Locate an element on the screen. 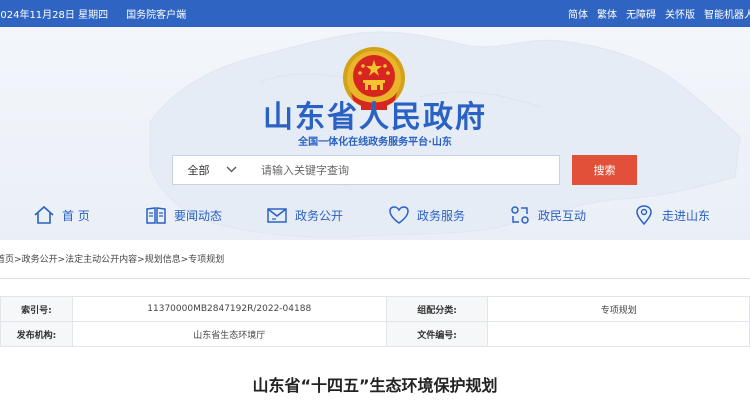 Image resolution: width=750 pixels, height=400 pixels. traditional-chinese-link: 繁体 is located at coordinates (607, 13).